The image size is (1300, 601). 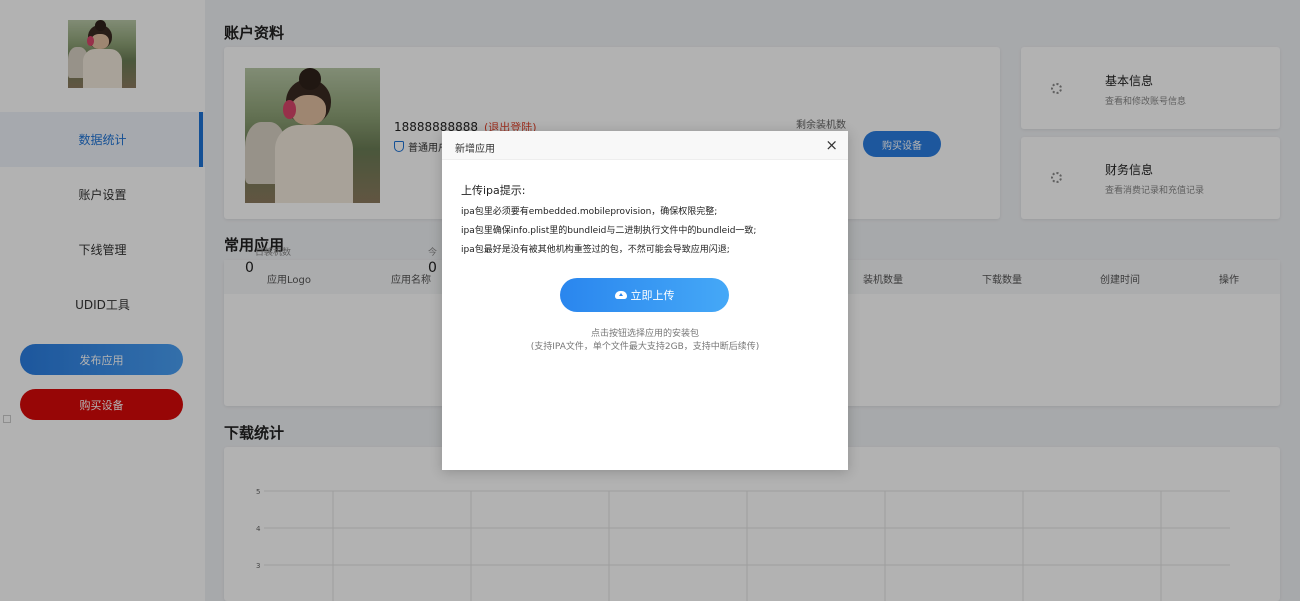 I want to click on upload-tips-title: 上传ipa提示:, so click(x=493, y=190).